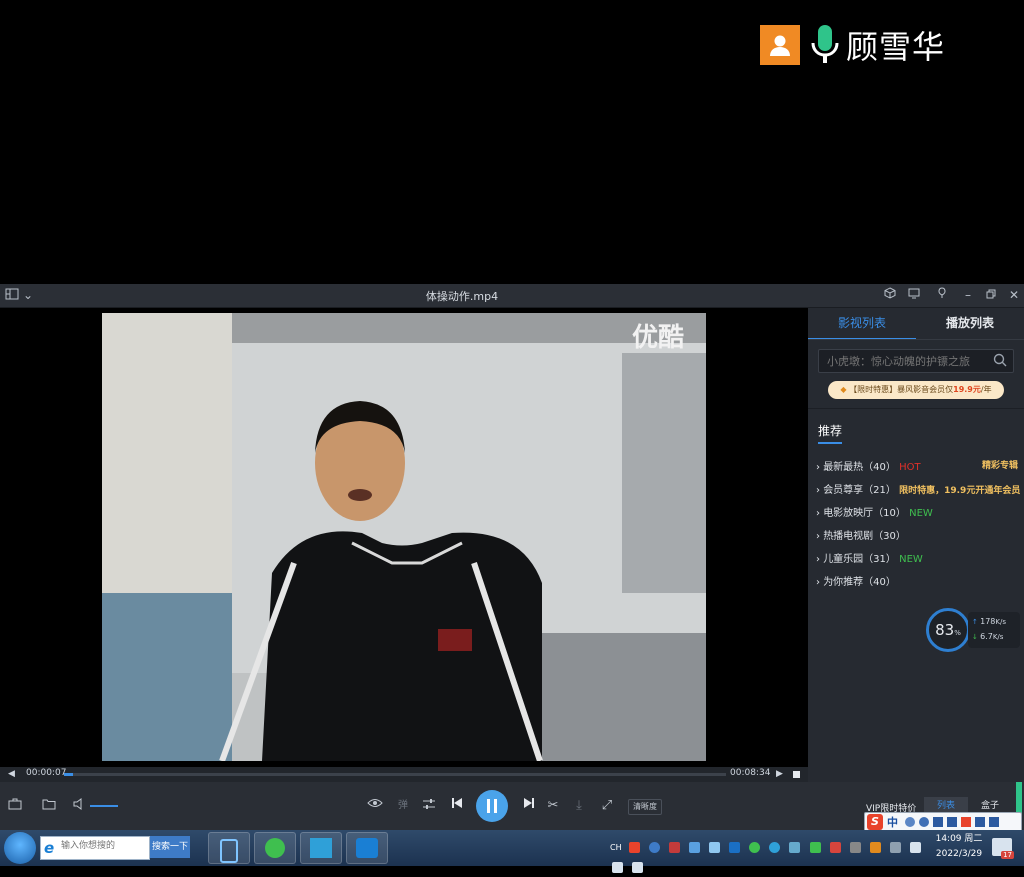 The height and width of the screenshot is (877, 1024). Describe the element at coordinates (375, 806) in the screenshot. I see `eye-icon` at that location.